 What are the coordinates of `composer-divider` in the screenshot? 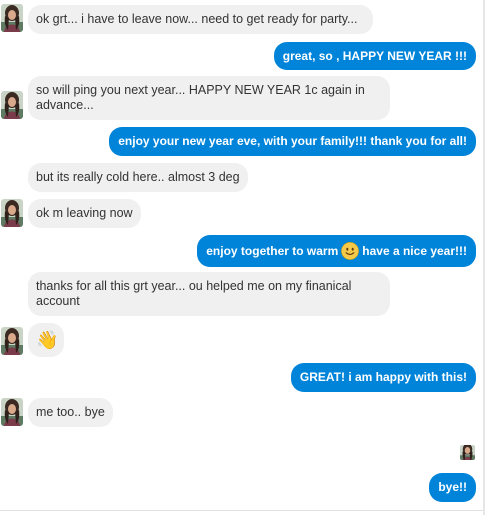 It's located at (242, 510).